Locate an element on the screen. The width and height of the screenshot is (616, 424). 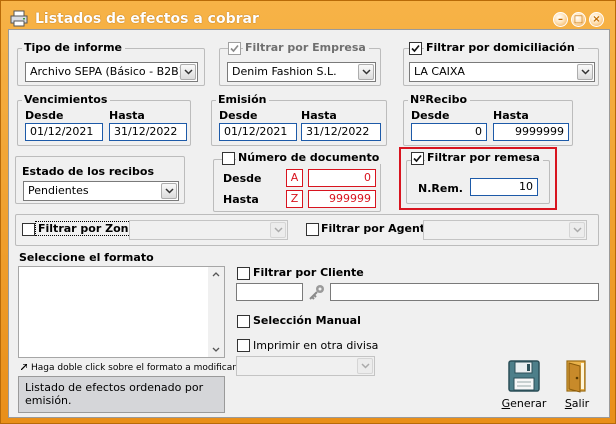
maximize-button: □ is located at coordinates (578, 19).